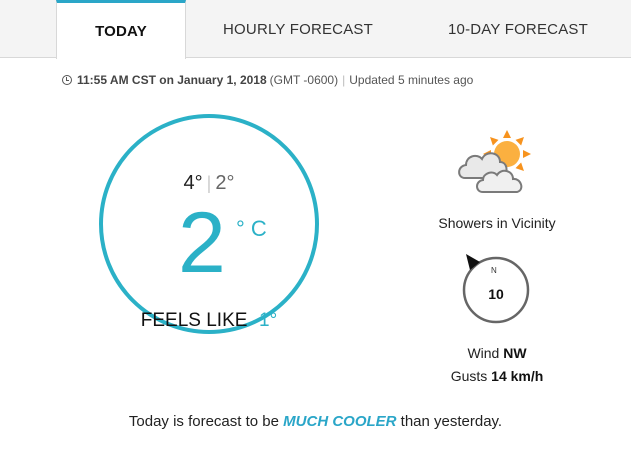 This screenshot has height=450, width=631. I want to click on summary-emphasis: MUCH COOLER, so click(340, 421).